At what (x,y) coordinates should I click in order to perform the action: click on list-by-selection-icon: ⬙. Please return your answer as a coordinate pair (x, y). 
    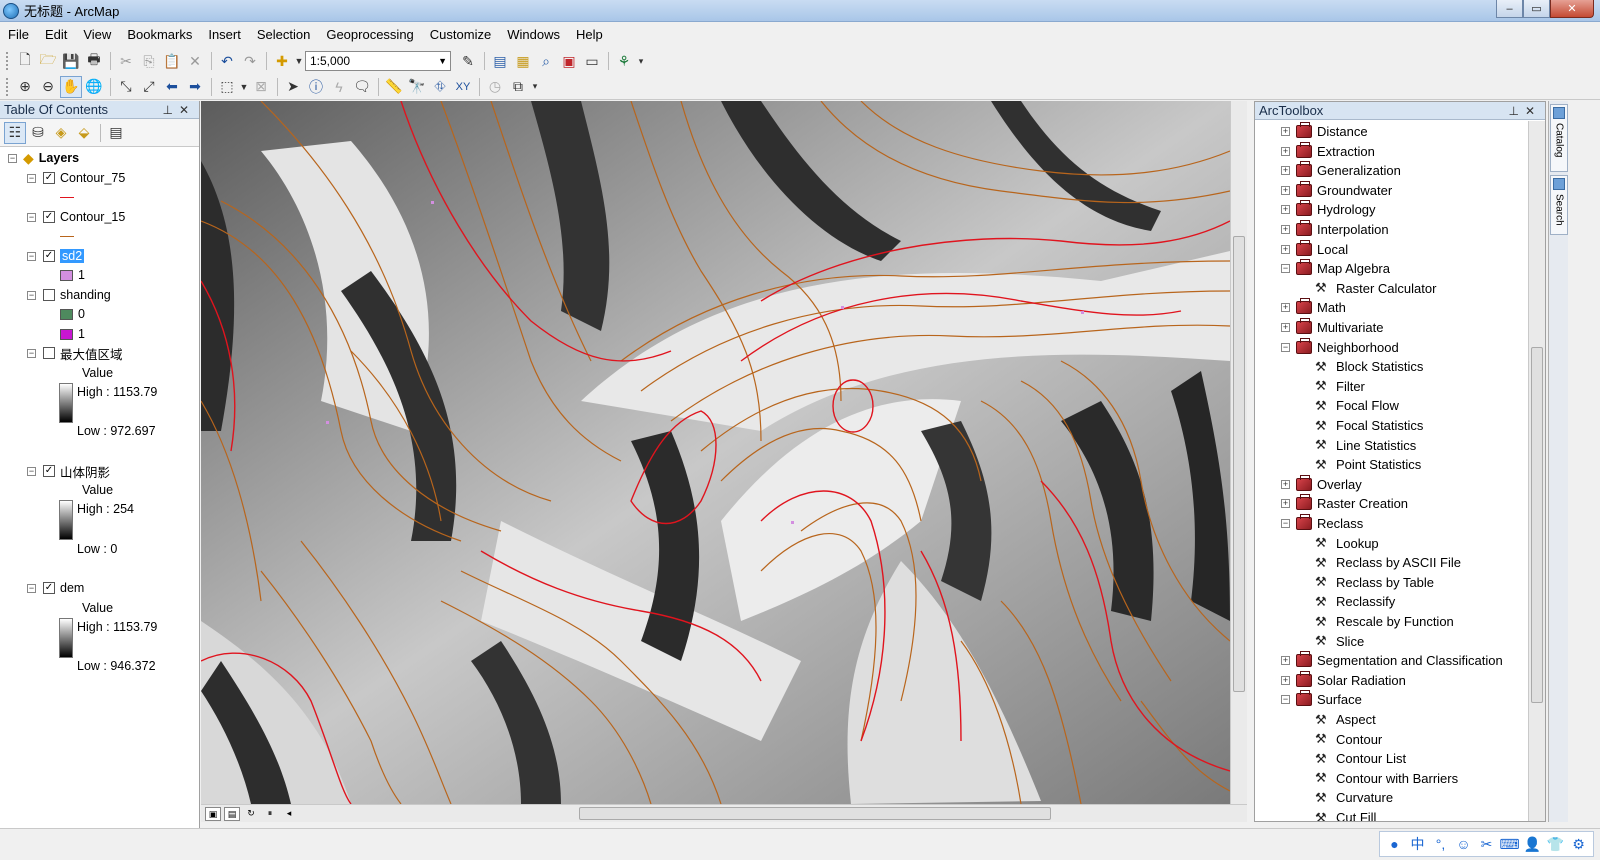
    Looking at the image, I should click on (84, 133).